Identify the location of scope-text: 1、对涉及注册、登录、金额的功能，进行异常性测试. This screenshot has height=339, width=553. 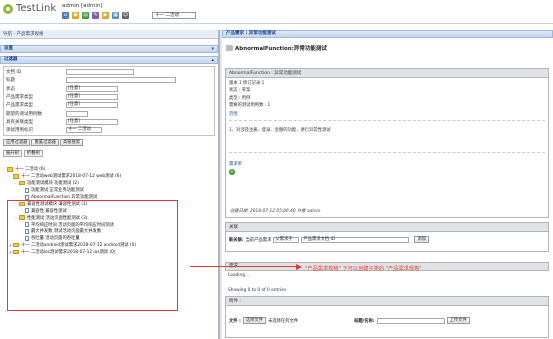
(280, 131).